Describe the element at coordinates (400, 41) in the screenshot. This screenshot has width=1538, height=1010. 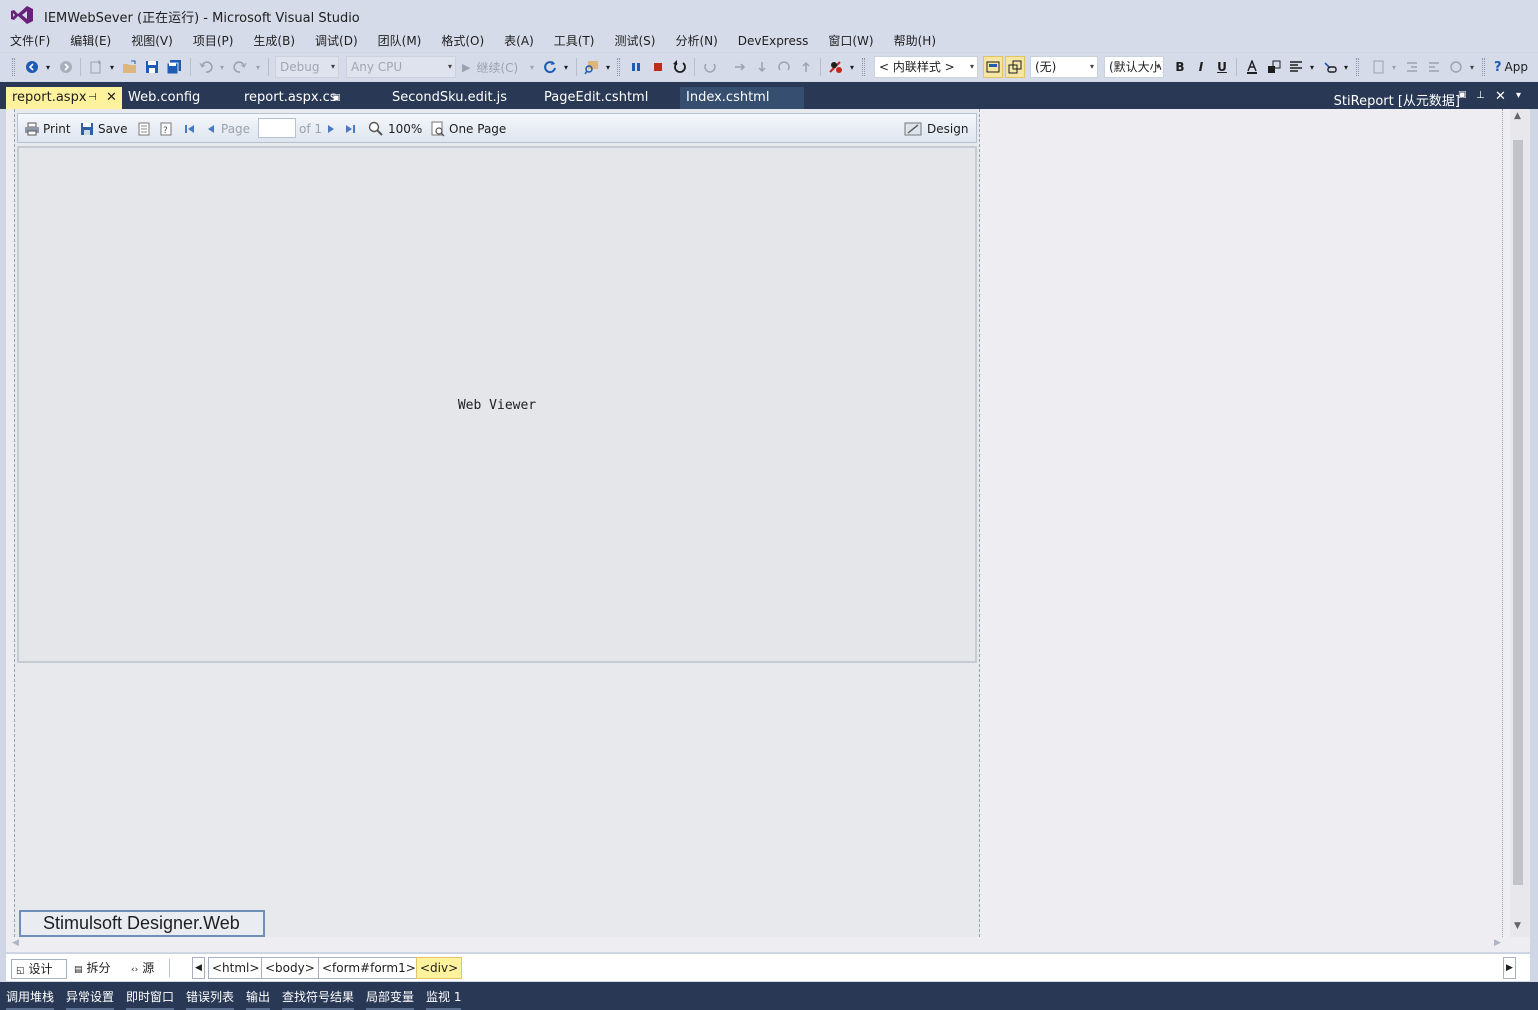
I see `menu-team: 团队(M)` at that location.